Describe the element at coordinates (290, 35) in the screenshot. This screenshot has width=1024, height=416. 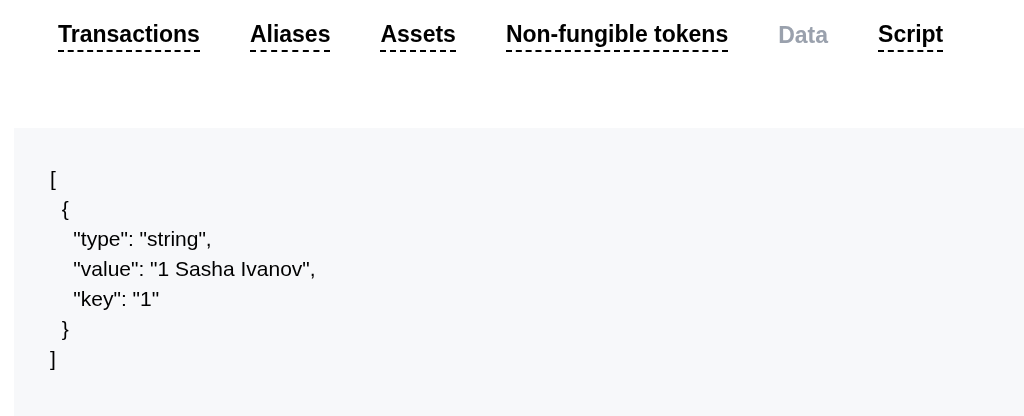
I see `tab: Aliases` at that location.